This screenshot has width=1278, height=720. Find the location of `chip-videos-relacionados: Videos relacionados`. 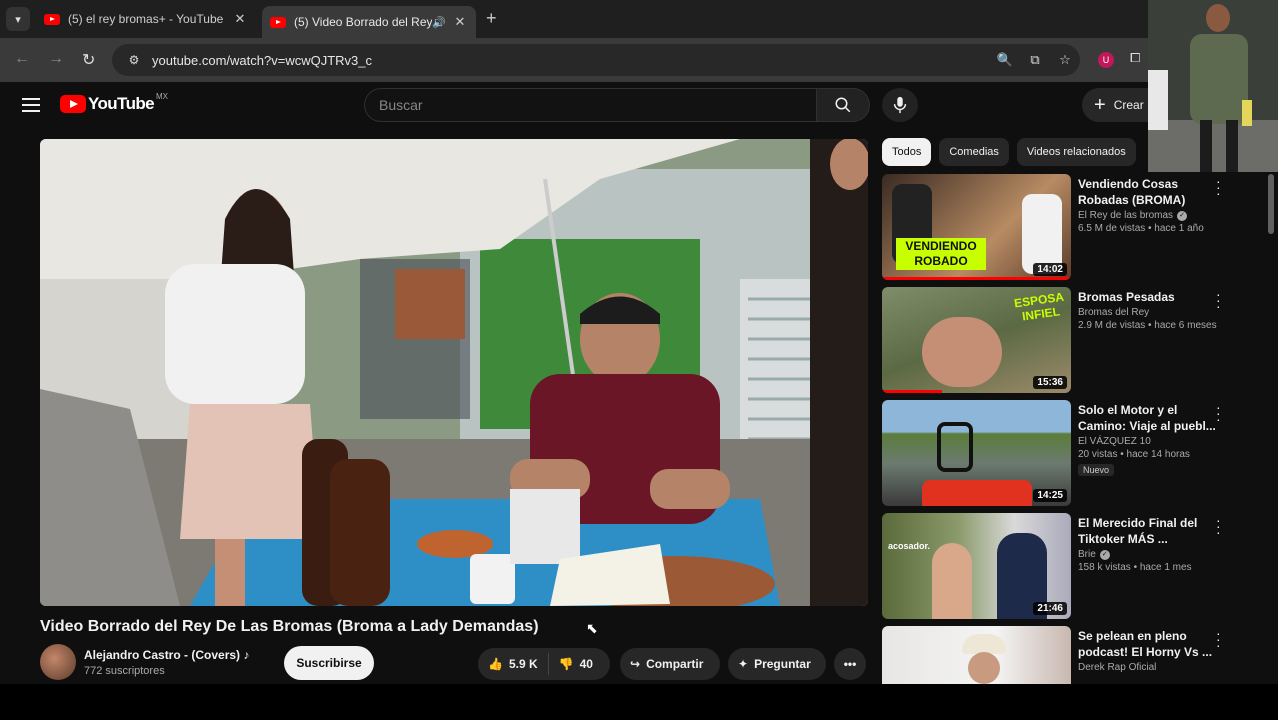

chip-videos-relacionados: Videos relacionados is located at coordinates (1076, 152).